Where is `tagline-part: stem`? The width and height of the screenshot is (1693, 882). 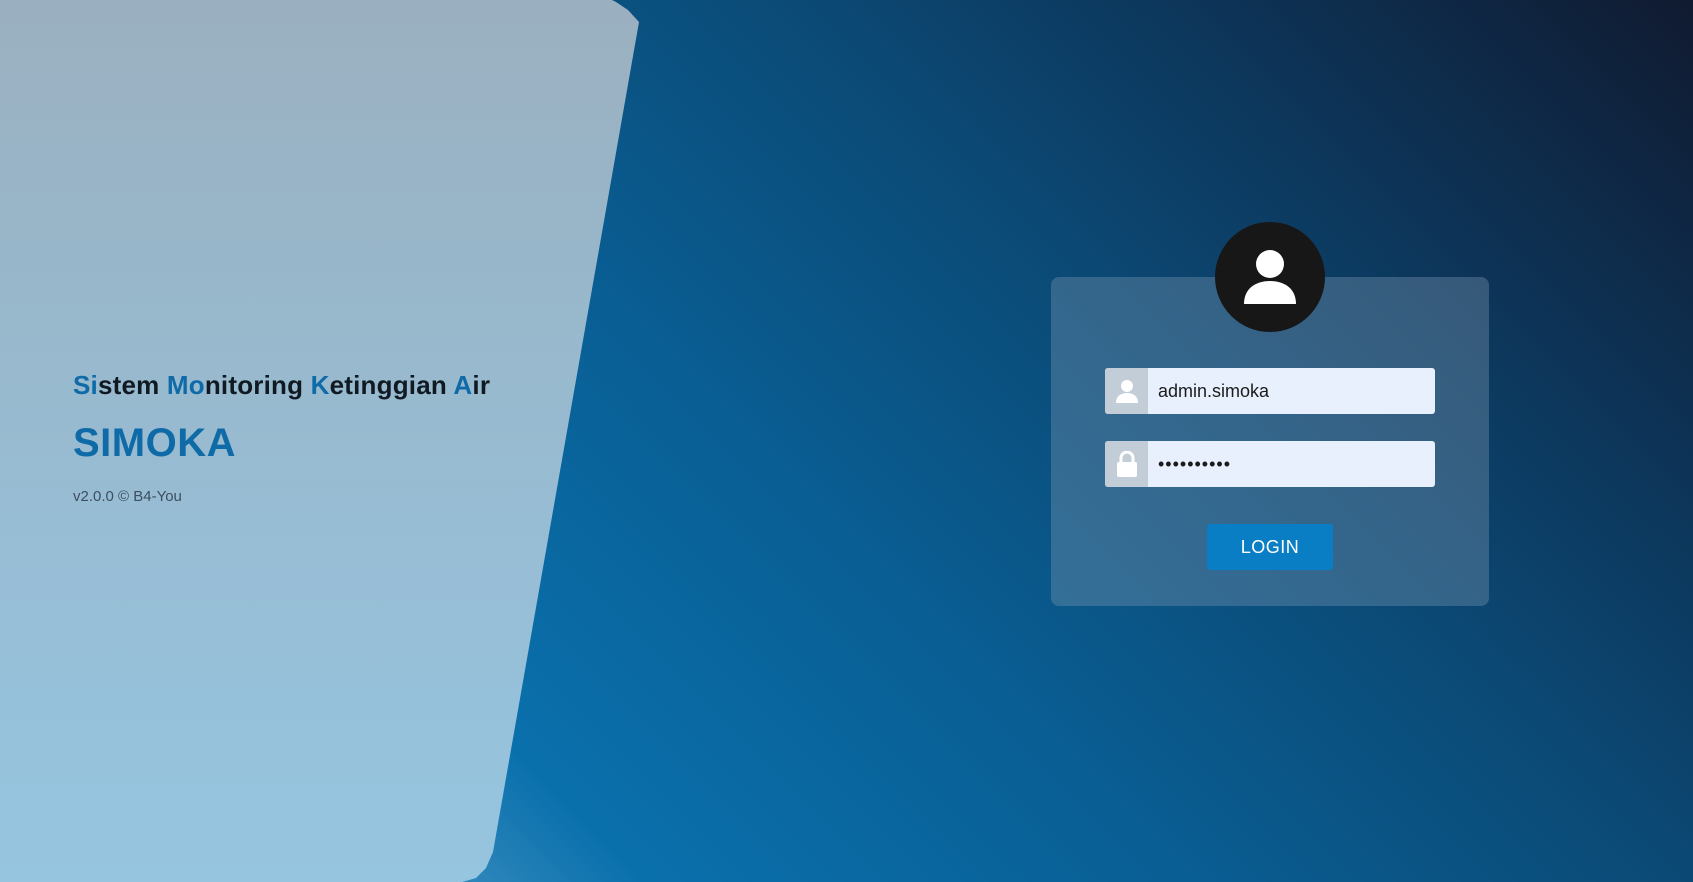
tagline-part: stem is located at coordinates (132, 385).